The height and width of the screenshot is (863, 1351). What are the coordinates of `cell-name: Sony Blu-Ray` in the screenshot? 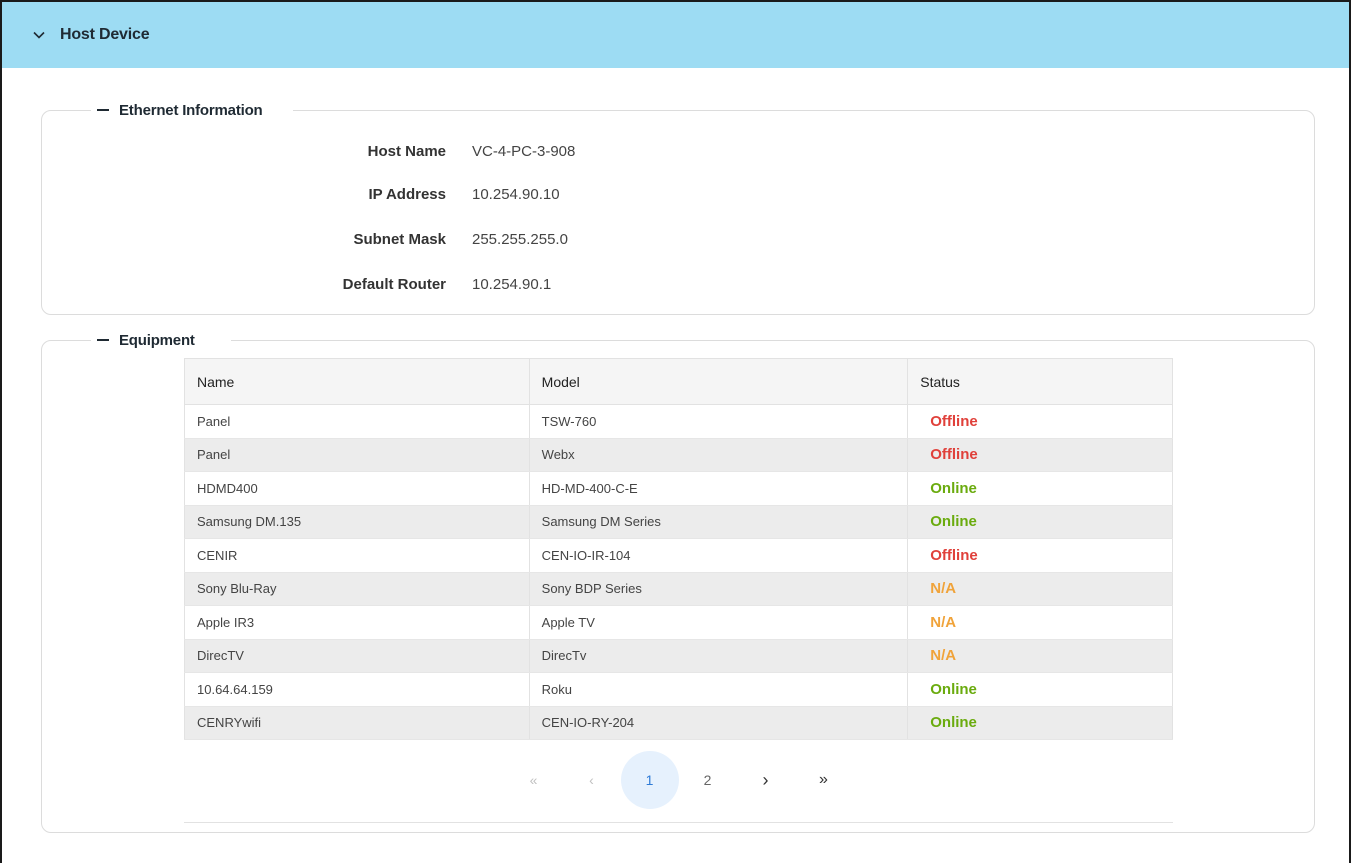 It's located at (357, 589).